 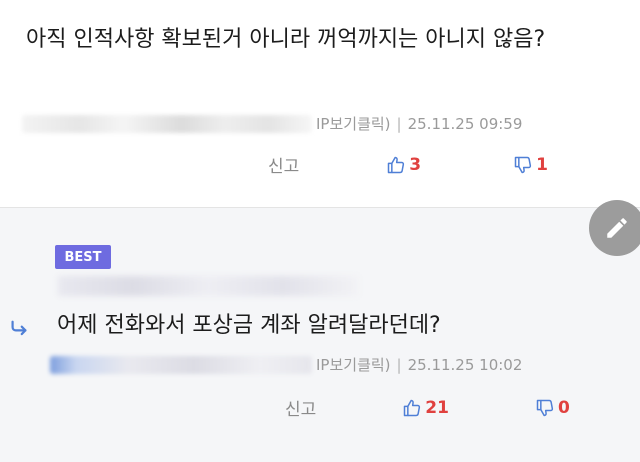 What do you see at coordinates (563, 407) in the screenshot?
I see `reply-downvote-count: 0` at bounding box center [563, 407].